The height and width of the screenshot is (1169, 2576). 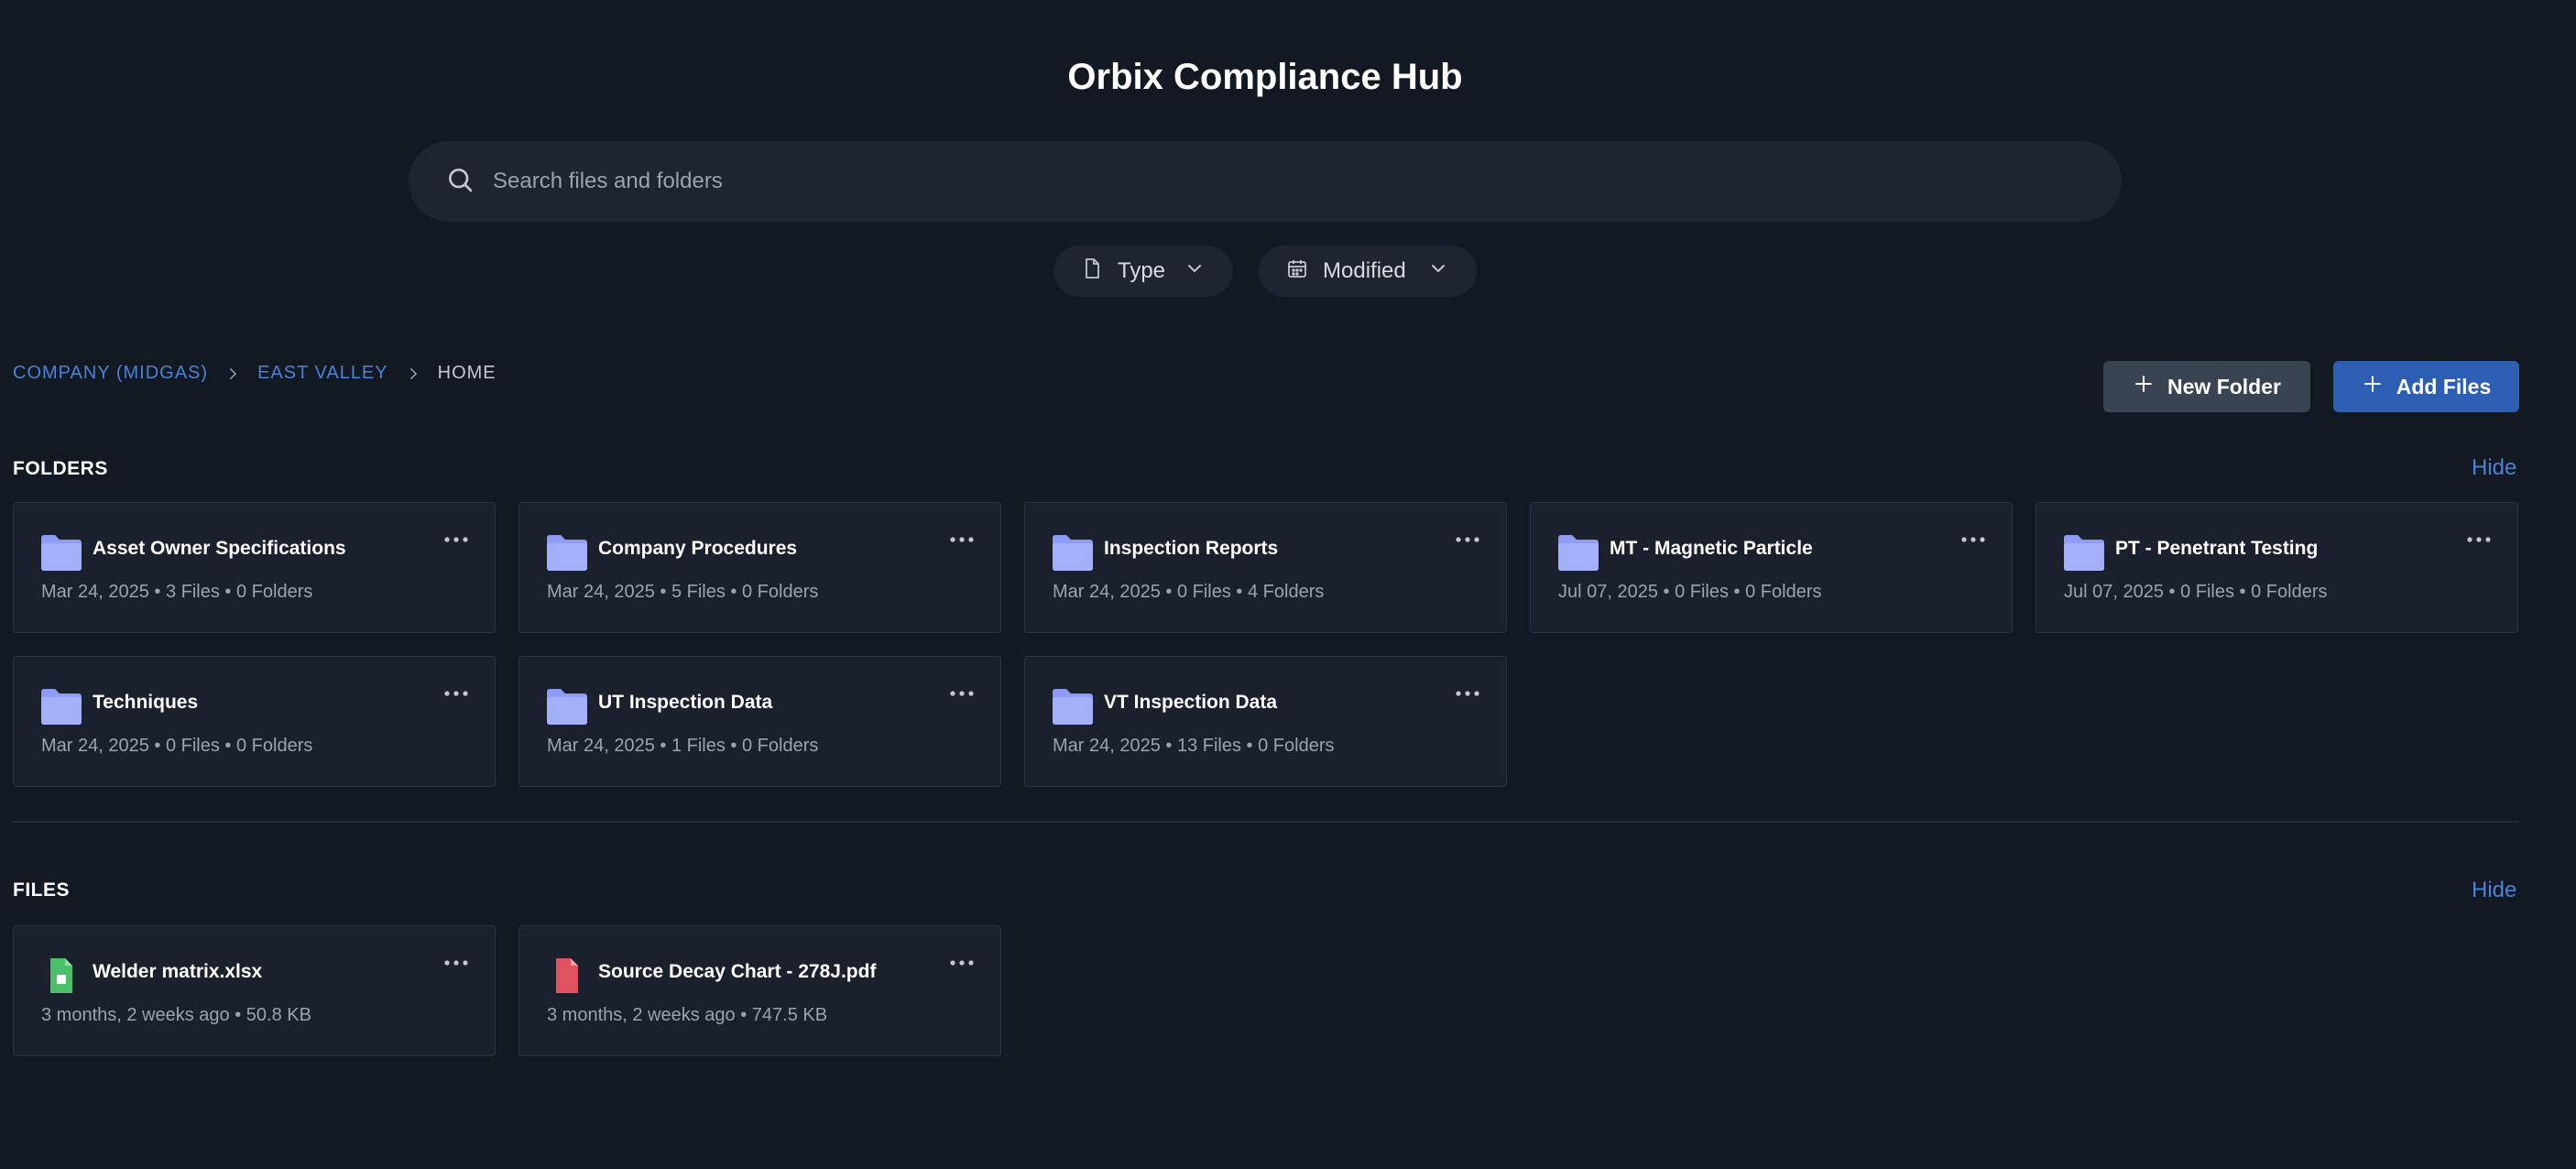 I want to click on folder-name: Inspection Reports, so click(x=1192, y=548).